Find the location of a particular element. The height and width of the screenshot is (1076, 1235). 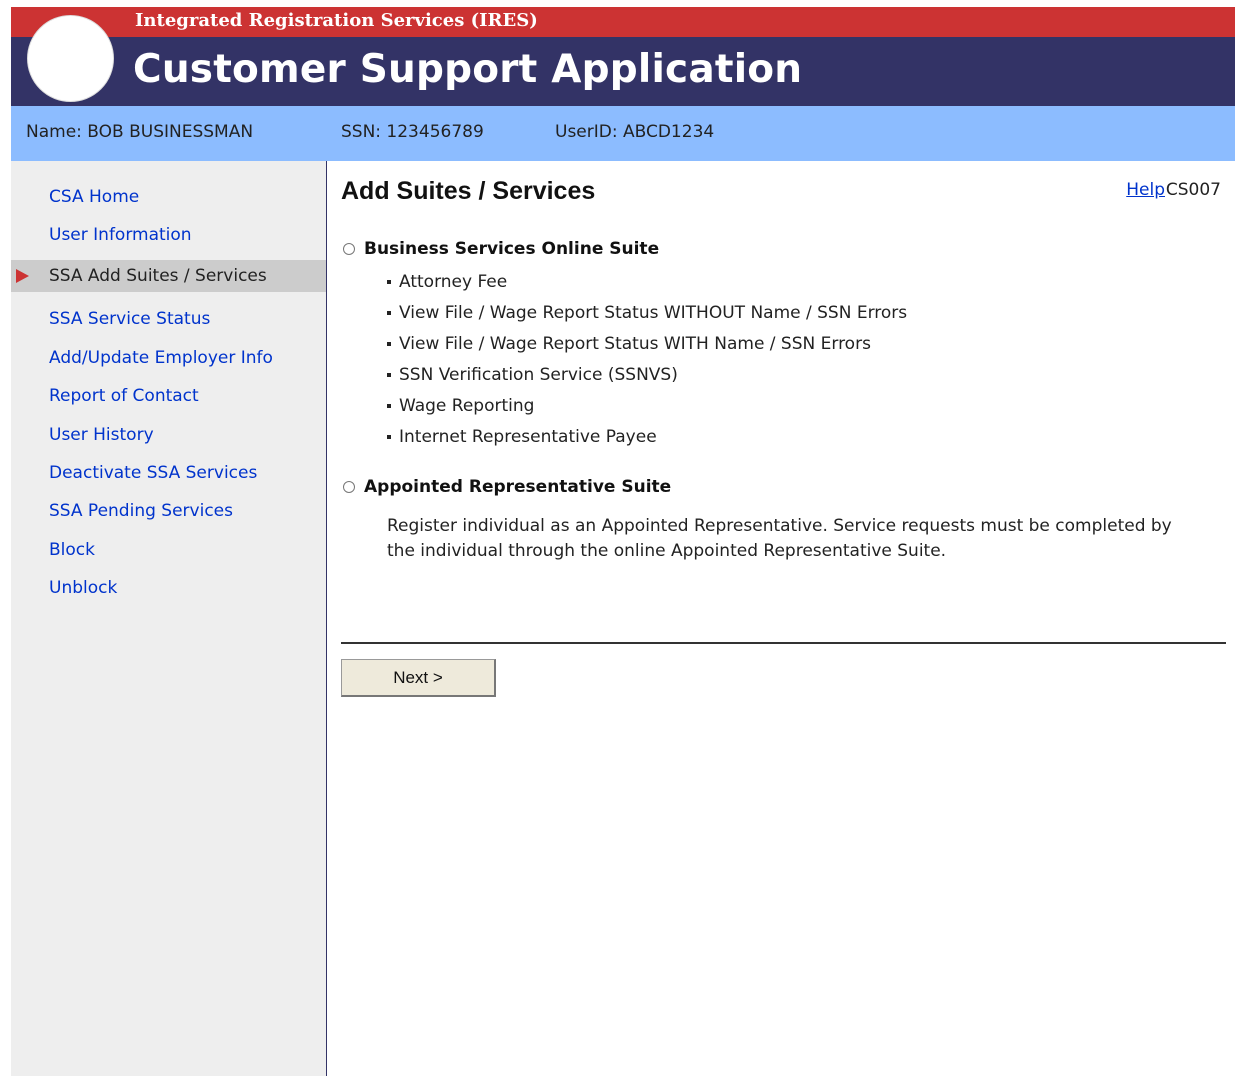

radio-appointed-representative is located at coordinates (349, 487).